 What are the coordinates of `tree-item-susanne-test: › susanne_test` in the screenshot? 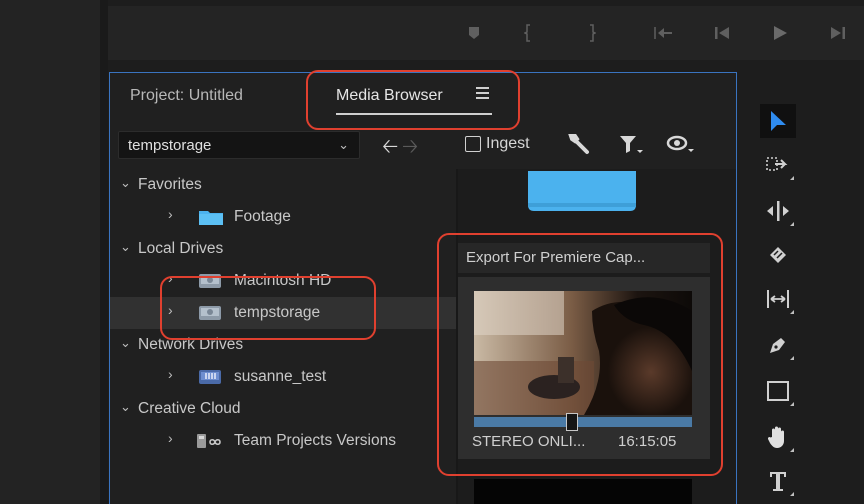 It's located at (283, 377).